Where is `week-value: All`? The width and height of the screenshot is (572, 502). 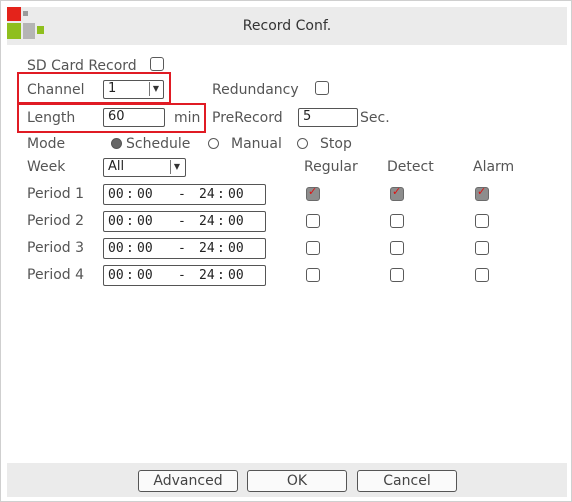
week-value: All is located at coordinates (116, 166).